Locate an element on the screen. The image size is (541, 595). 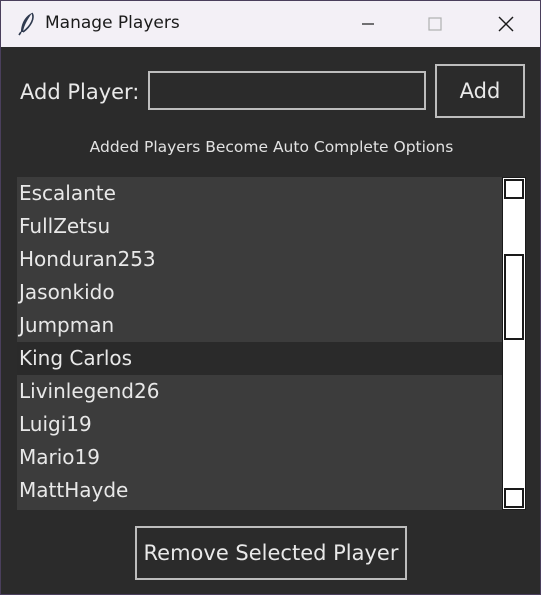
list-item: MattHayde is located at coordinates (259, 490).